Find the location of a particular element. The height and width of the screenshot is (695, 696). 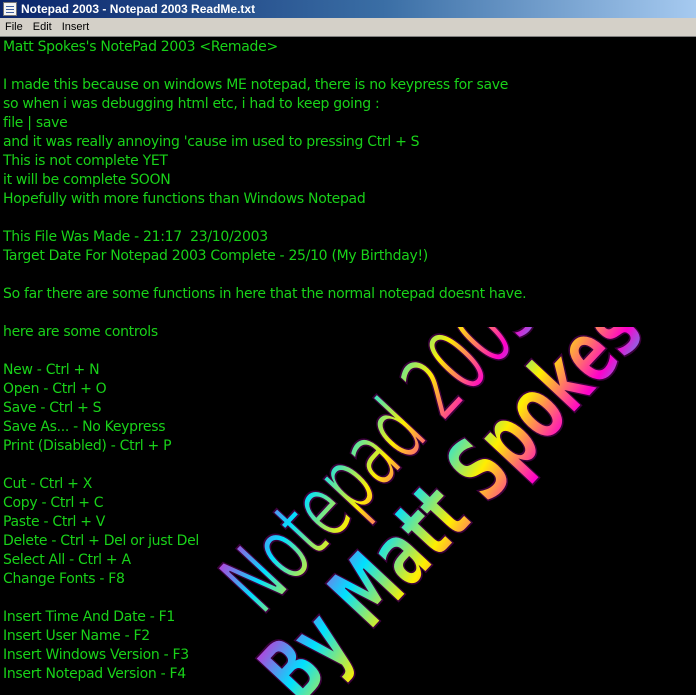

title-bar: Notepad 2003 - Notepad 2003 ReadMe.txt is located at coordinates (348, 9).